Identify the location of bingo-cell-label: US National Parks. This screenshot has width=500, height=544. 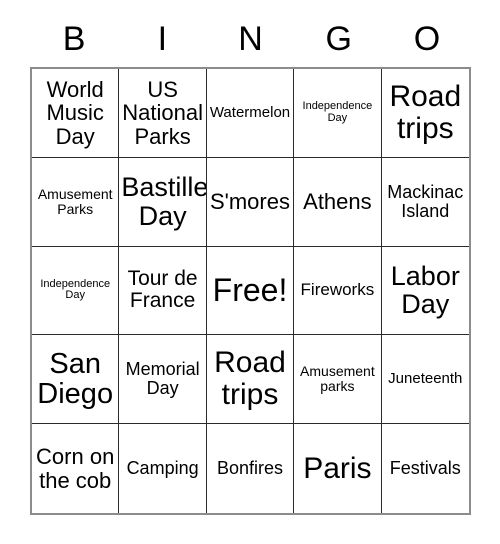
(162, 112).